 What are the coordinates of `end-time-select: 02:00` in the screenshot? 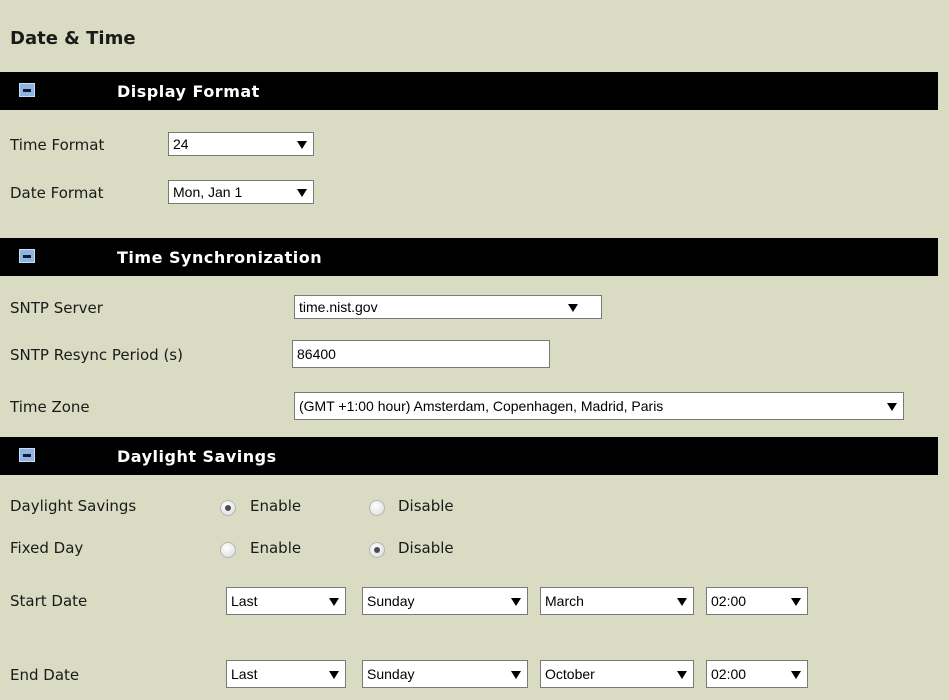 It's located at (757, 674).